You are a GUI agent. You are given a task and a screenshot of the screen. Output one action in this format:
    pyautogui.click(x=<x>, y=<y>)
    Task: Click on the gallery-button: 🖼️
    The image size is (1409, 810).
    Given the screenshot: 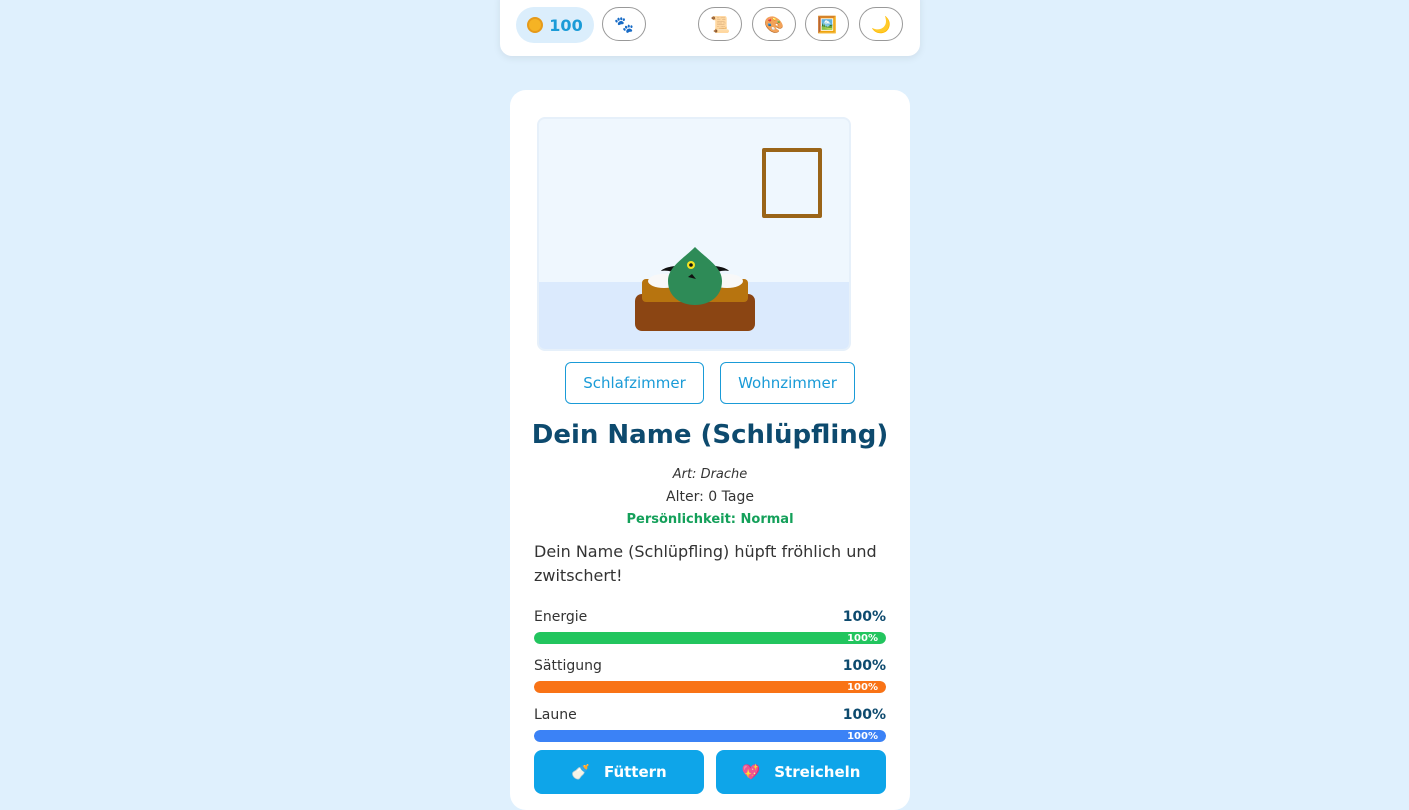 What is the action you would take?
    pyautogui.click(x=827, y=24)
    